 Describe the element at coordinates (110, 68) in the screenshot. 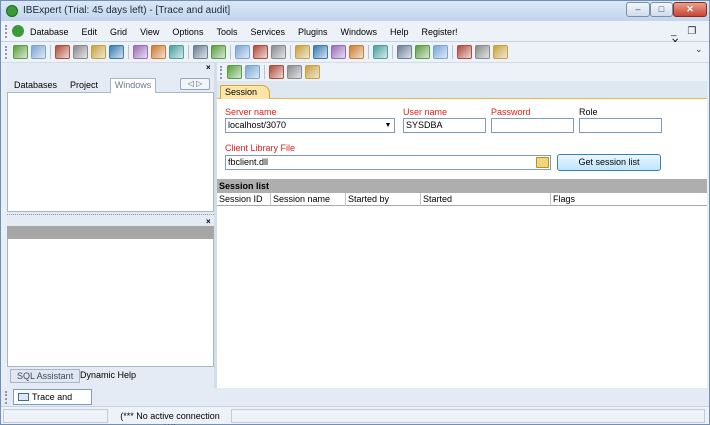

I see `left-panel-header: ×` at that location.